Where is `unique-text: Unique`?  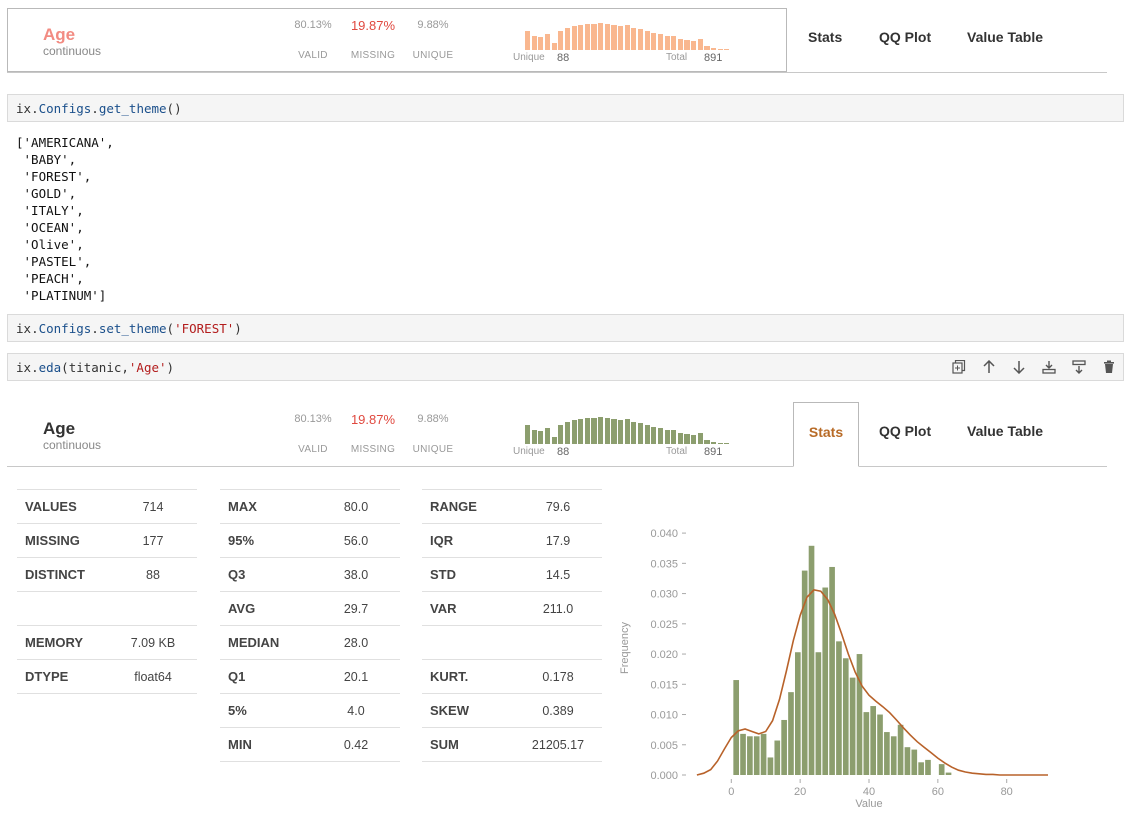
unique-text: Unique is located at coordinates (529, 57).